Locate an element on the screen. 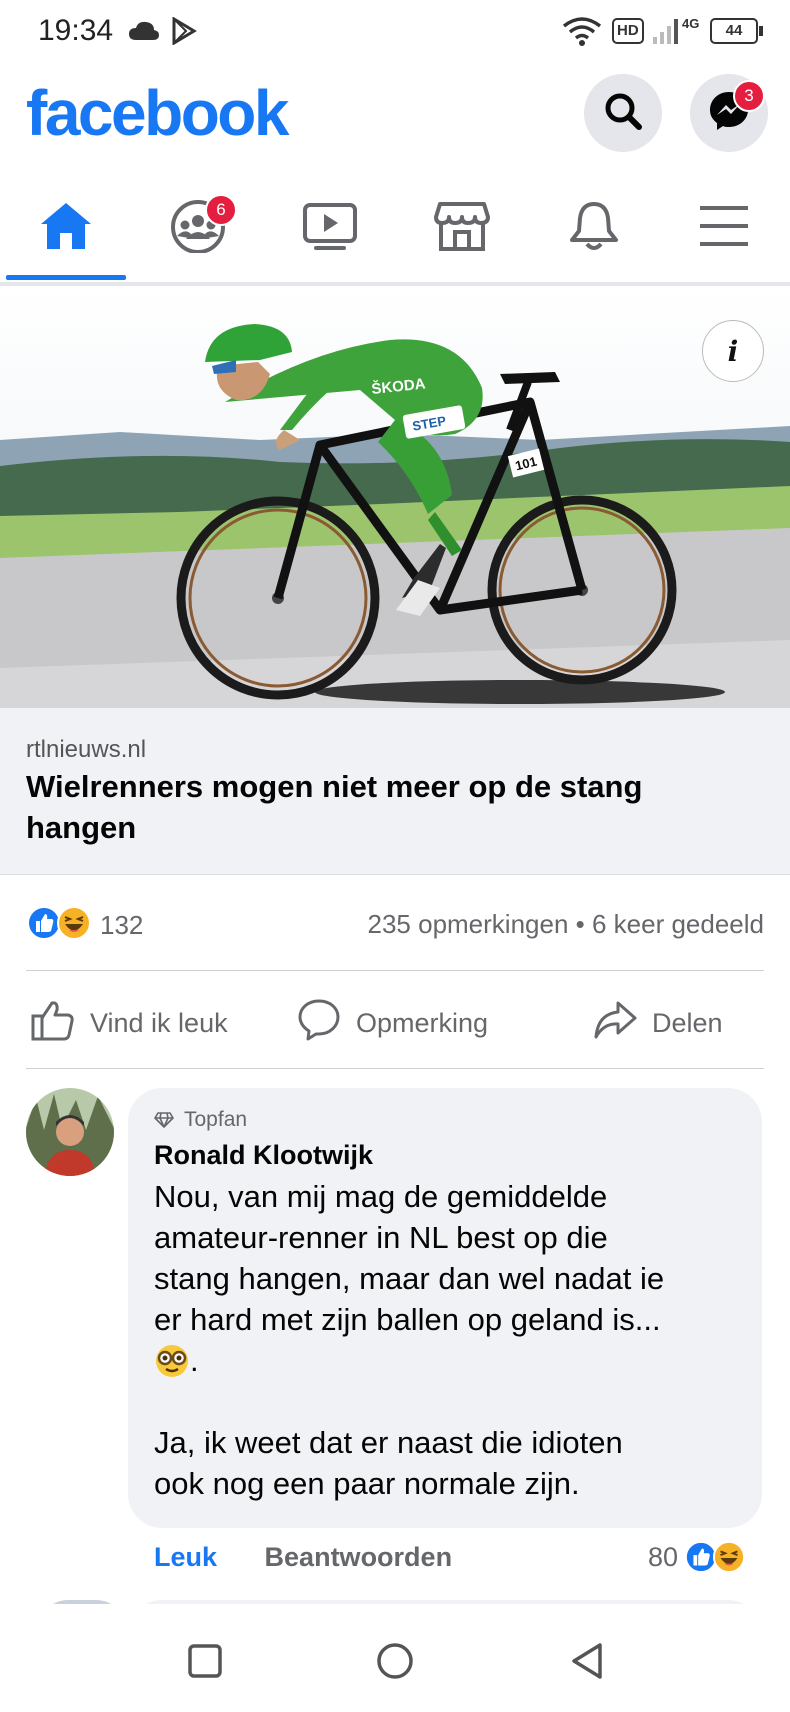 This screenshot has width=790, height=1712. comment-actions: Leuk Beantwoorden is located at coordinates (303, 1557).